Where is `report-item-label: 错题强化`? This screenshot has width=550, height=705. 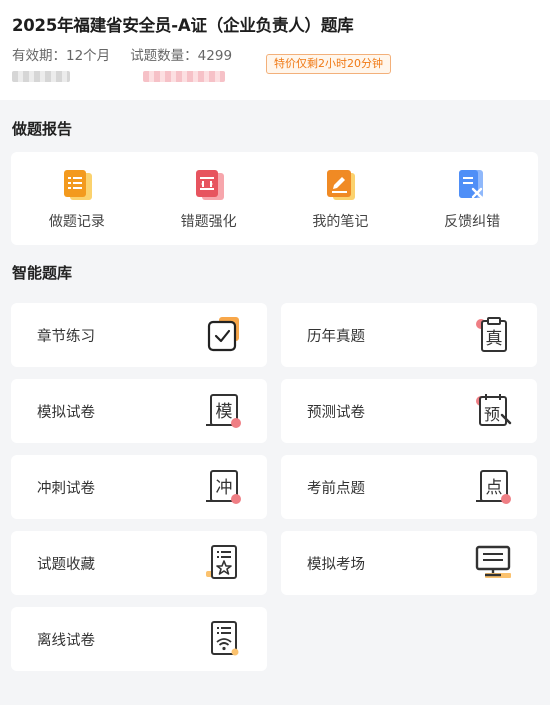
report-item-label: 错题强化 is located at coordinates (208, 222).